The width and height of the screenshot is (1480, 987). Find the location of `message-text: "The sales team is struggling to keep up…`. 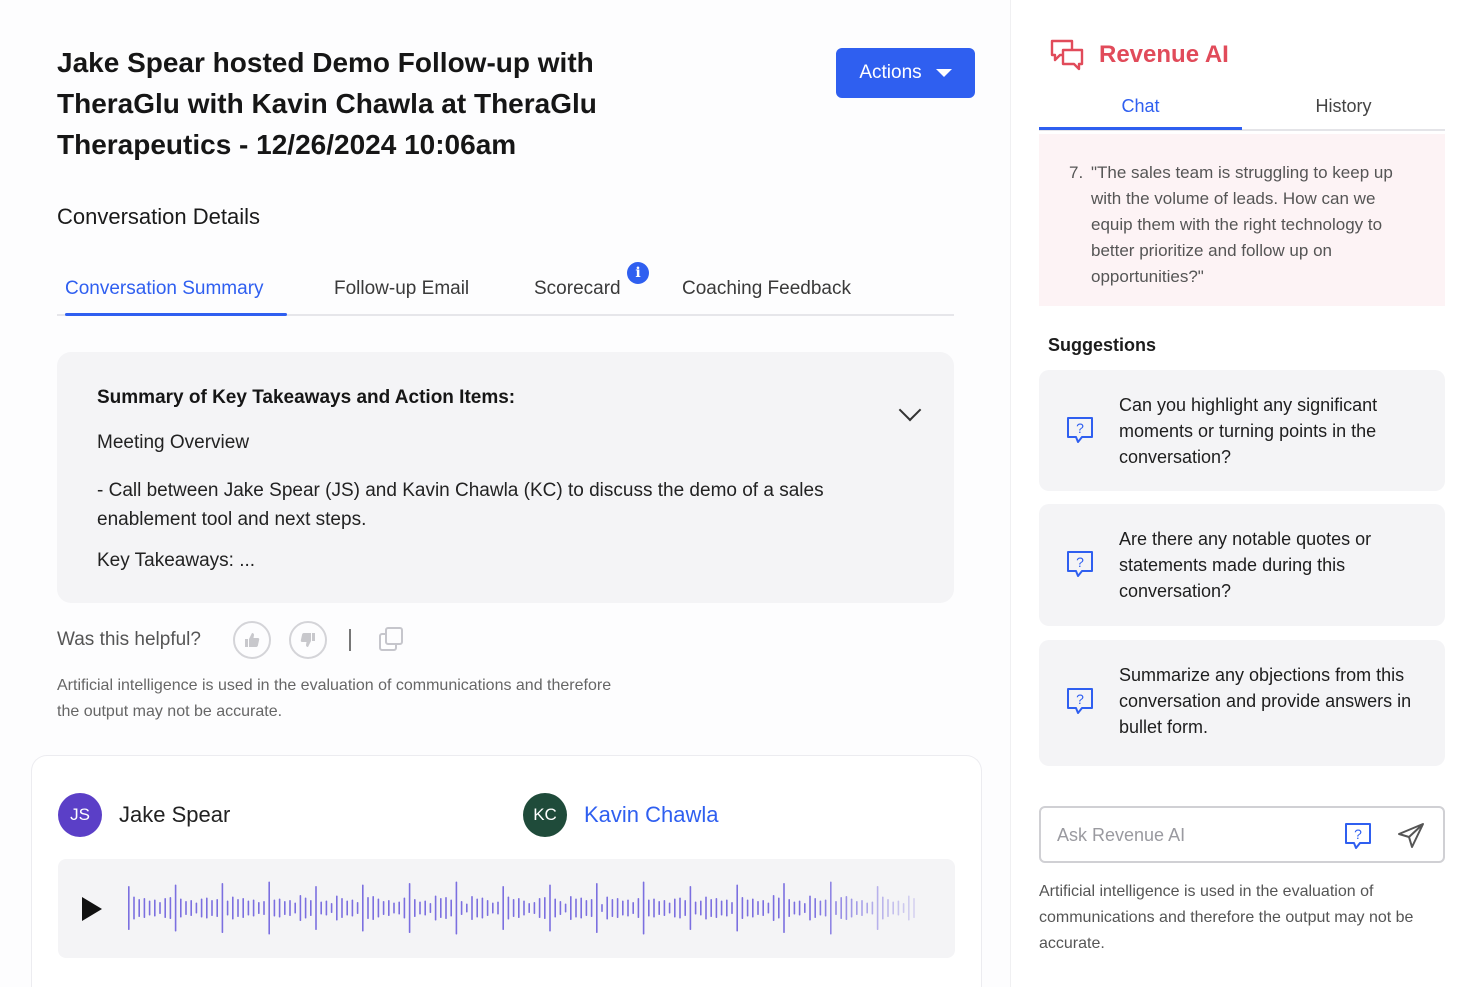

message-text: "The sales team is struggling to keep up… is located at coordinates (1242, 224).